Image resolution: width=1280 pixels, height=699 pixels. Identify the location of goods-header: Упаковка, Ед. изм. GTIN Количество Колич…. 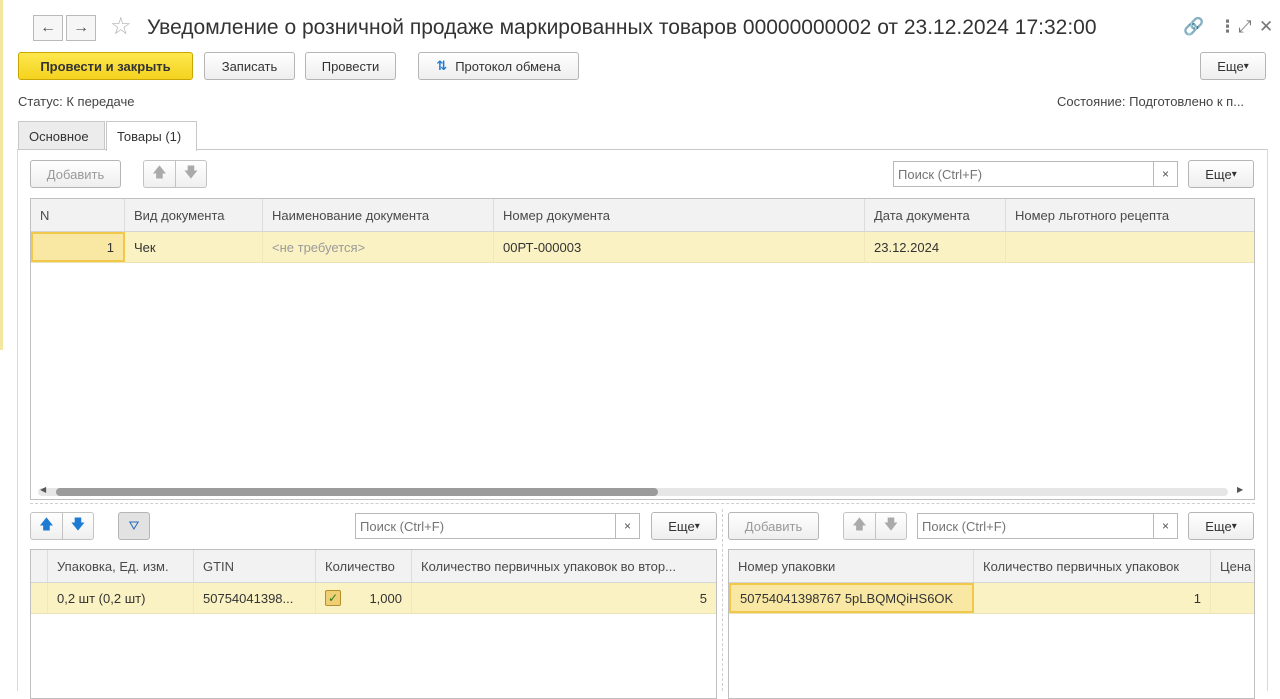
(373, 566).